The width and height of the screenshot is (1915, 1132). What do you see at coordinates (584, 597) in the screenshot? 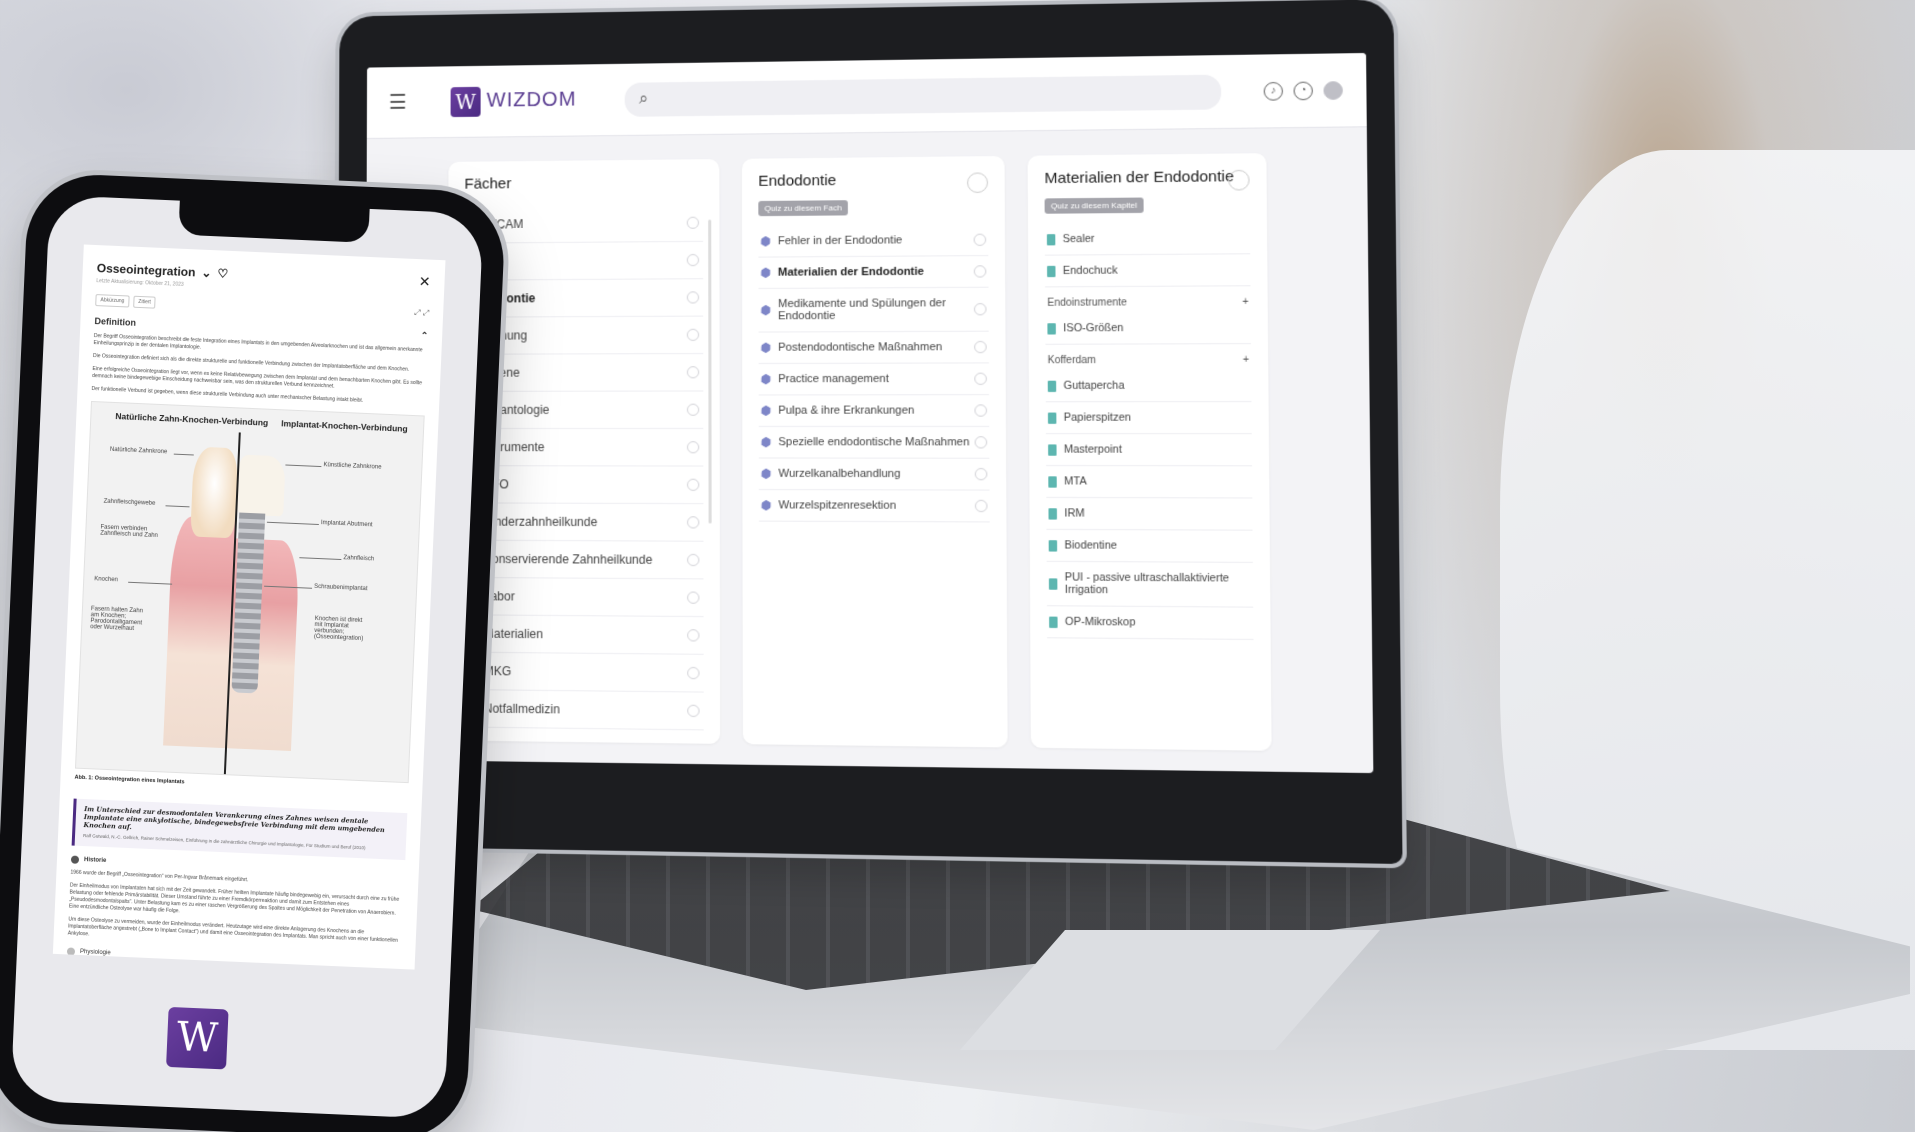
I see `faecher-item: Labor` at bounding box center [584, 597].